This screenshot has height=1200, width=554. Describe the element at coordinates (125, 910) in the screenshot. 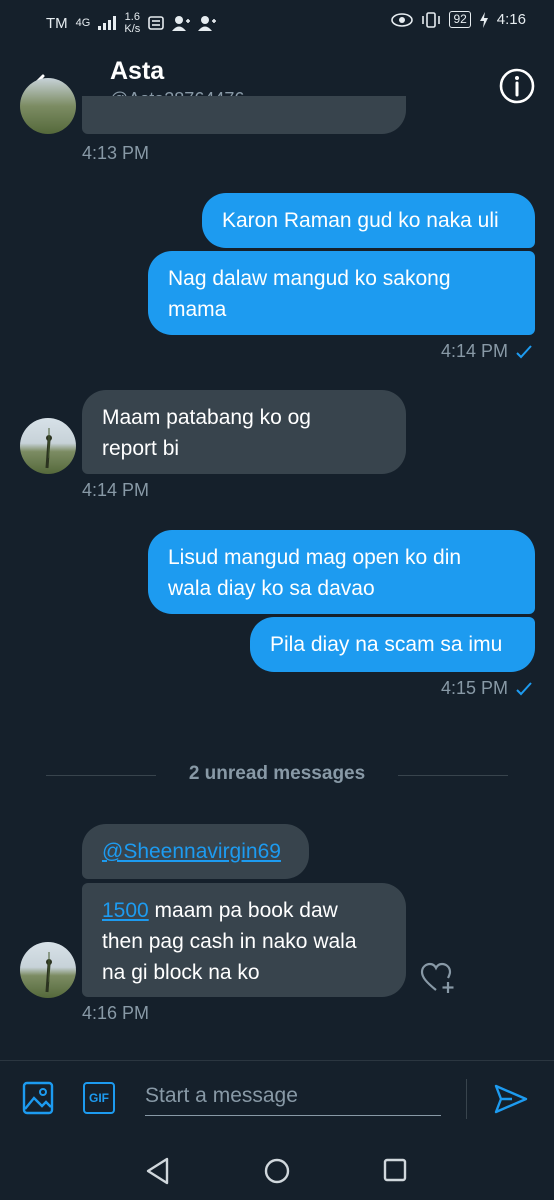

I see `amount-link: 1500` at that location.